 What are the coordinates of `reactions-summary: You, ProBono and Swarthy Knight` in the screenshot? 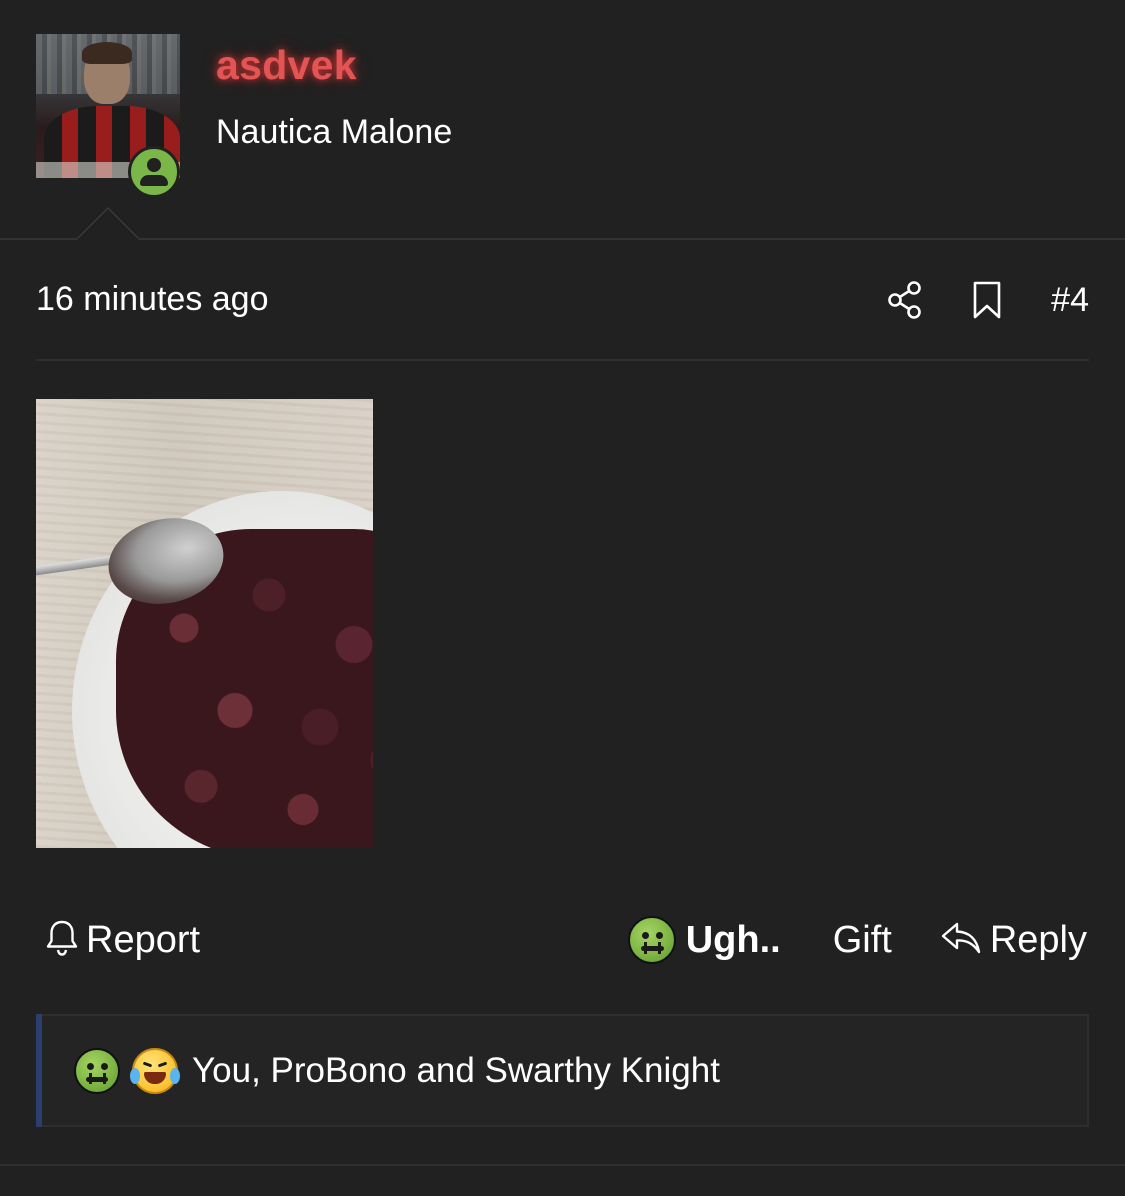 It's located at (562, 1070).